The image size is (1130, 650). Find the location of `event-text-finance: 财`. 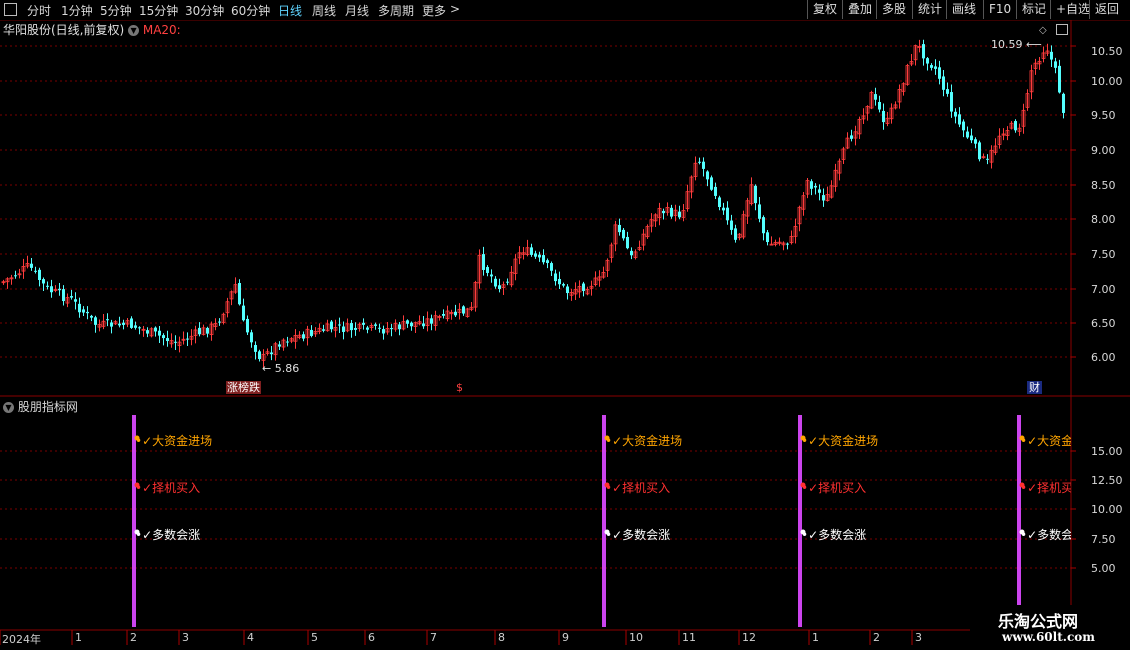

event-text-finance: 财 is located at coordinates (1034, 387).